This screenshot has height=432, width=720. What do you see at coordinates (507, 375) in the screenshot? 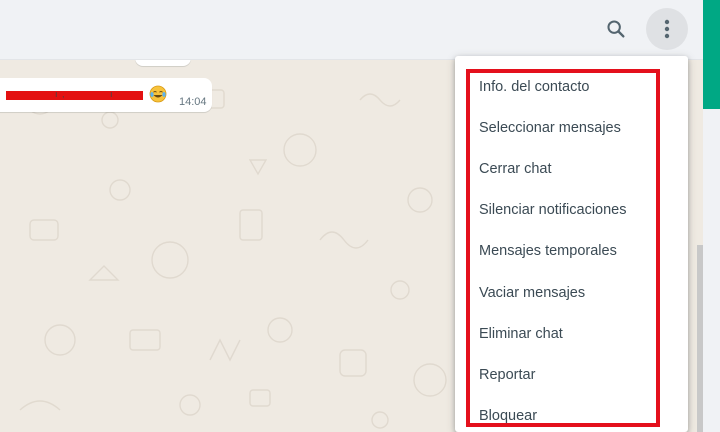
I see `menu-item-report: Reportar` at bounding box center [507, 375].